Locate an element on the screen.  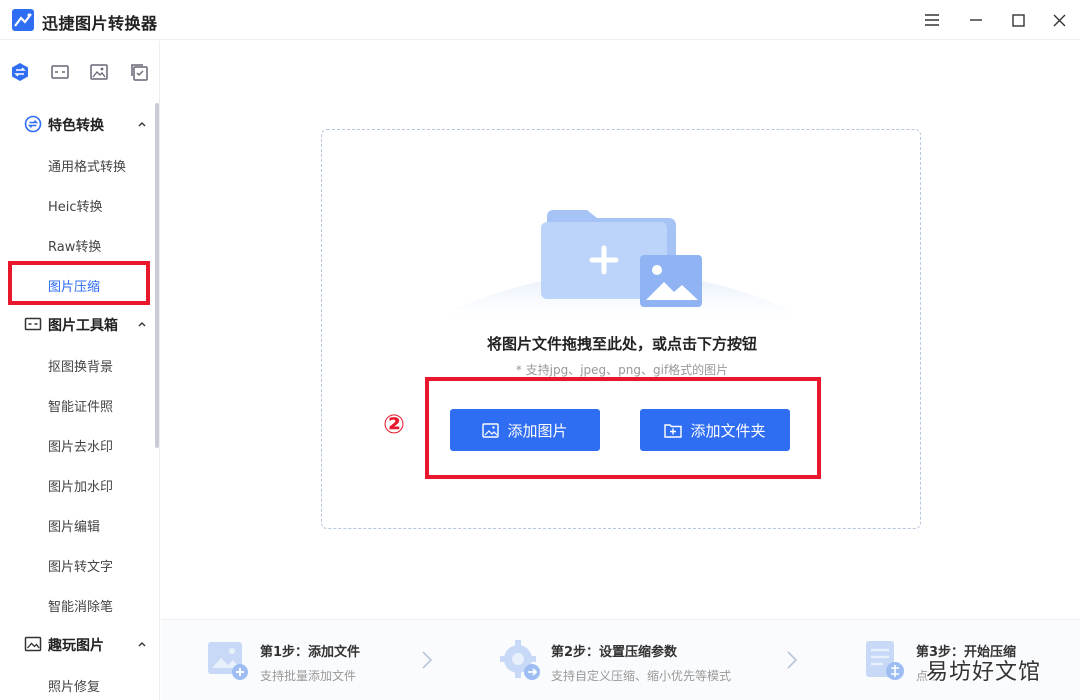
sidebar-item-heic: Heic转换 is located at coordinates (77, 204).